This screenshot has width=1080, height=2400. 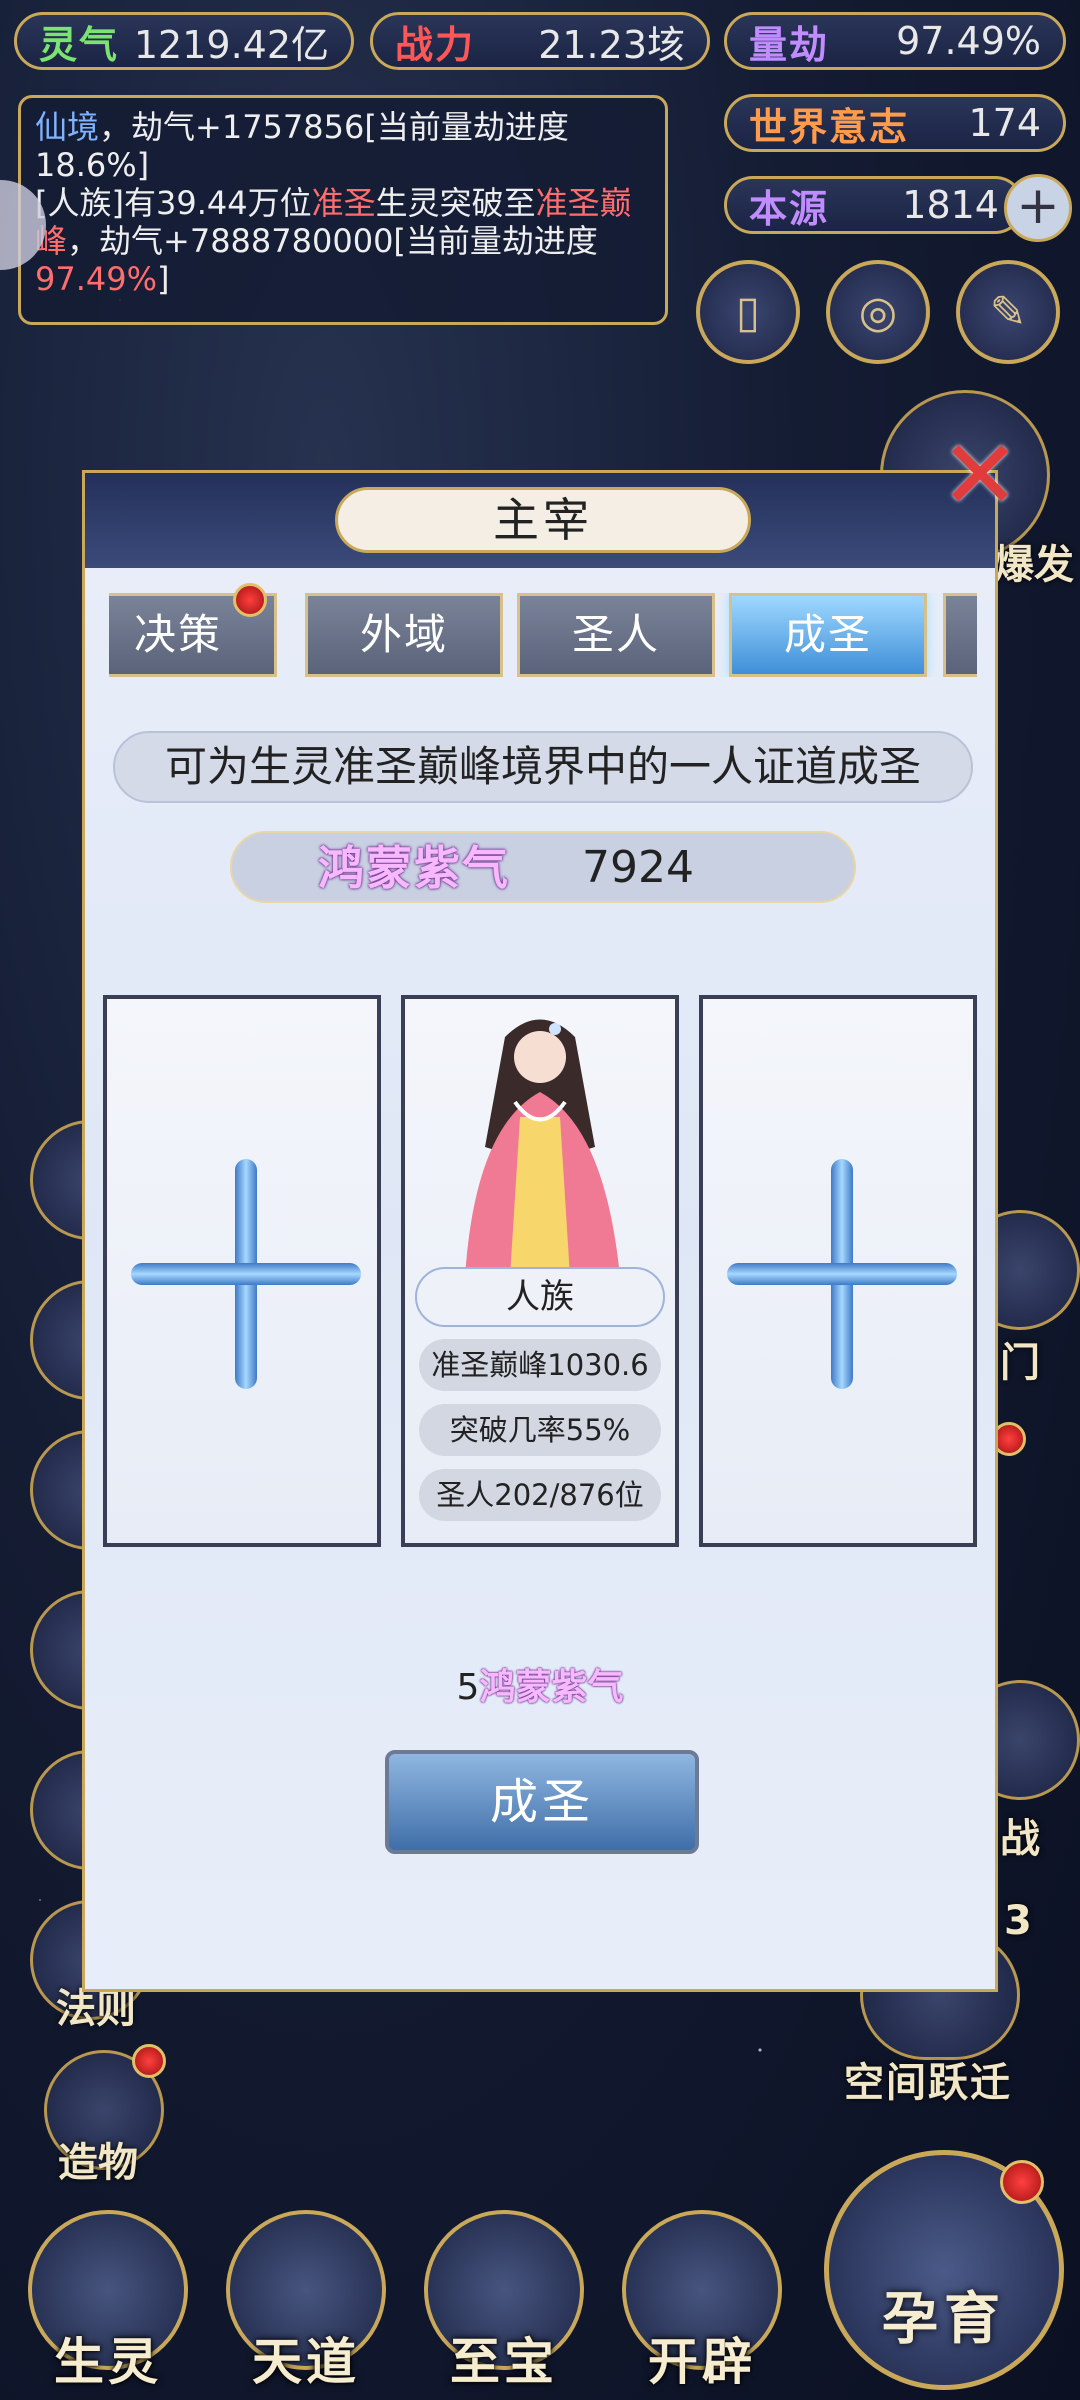 I want to click on count-badge: 3, so click(x=1018, y=1921).